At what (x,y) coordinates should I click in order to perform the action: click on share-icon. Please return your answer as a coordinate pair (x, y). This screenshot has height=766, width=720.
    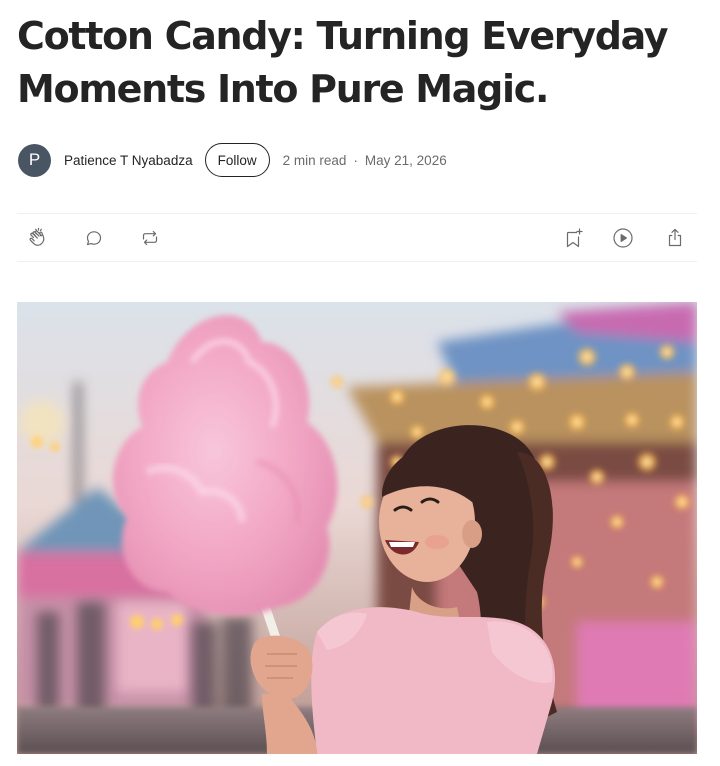
    Looking at the image, I should click on (675, 238).